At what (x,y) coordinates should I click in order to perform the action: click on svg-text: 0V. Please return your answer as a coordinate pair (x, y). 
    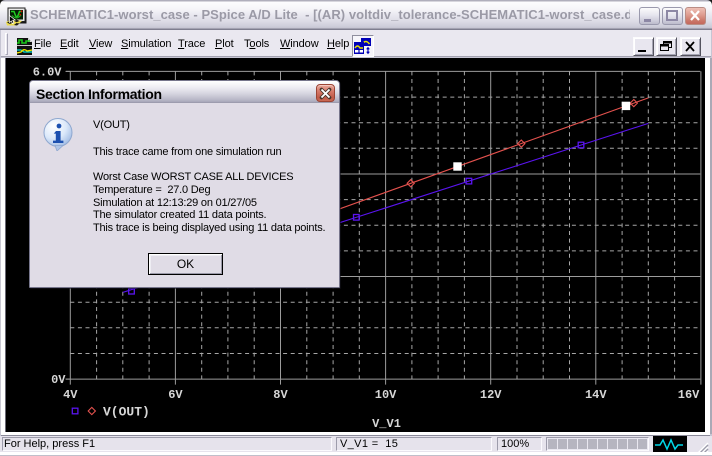
    Looking at the image, I should click on (58, 380).